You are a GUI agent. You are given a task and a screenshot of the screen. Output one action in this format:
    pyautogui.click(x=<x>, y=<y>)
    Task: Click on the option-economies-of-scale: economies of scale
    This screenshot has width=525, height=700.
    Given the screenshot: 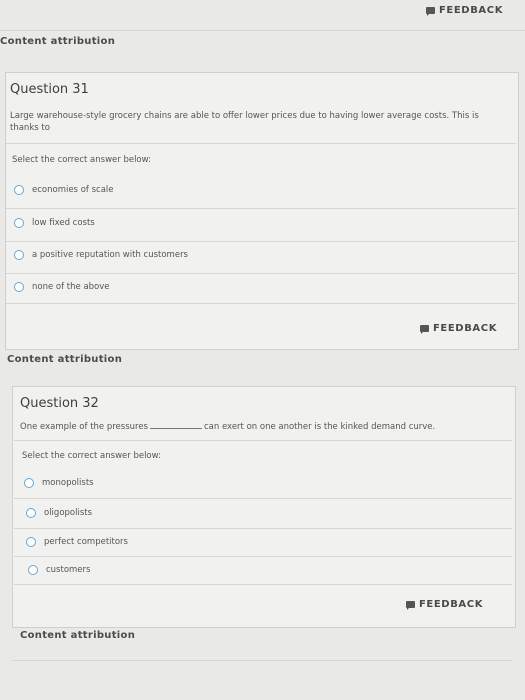 What is the action you would take?
    pyautogui.click(x=64, y=190)
    